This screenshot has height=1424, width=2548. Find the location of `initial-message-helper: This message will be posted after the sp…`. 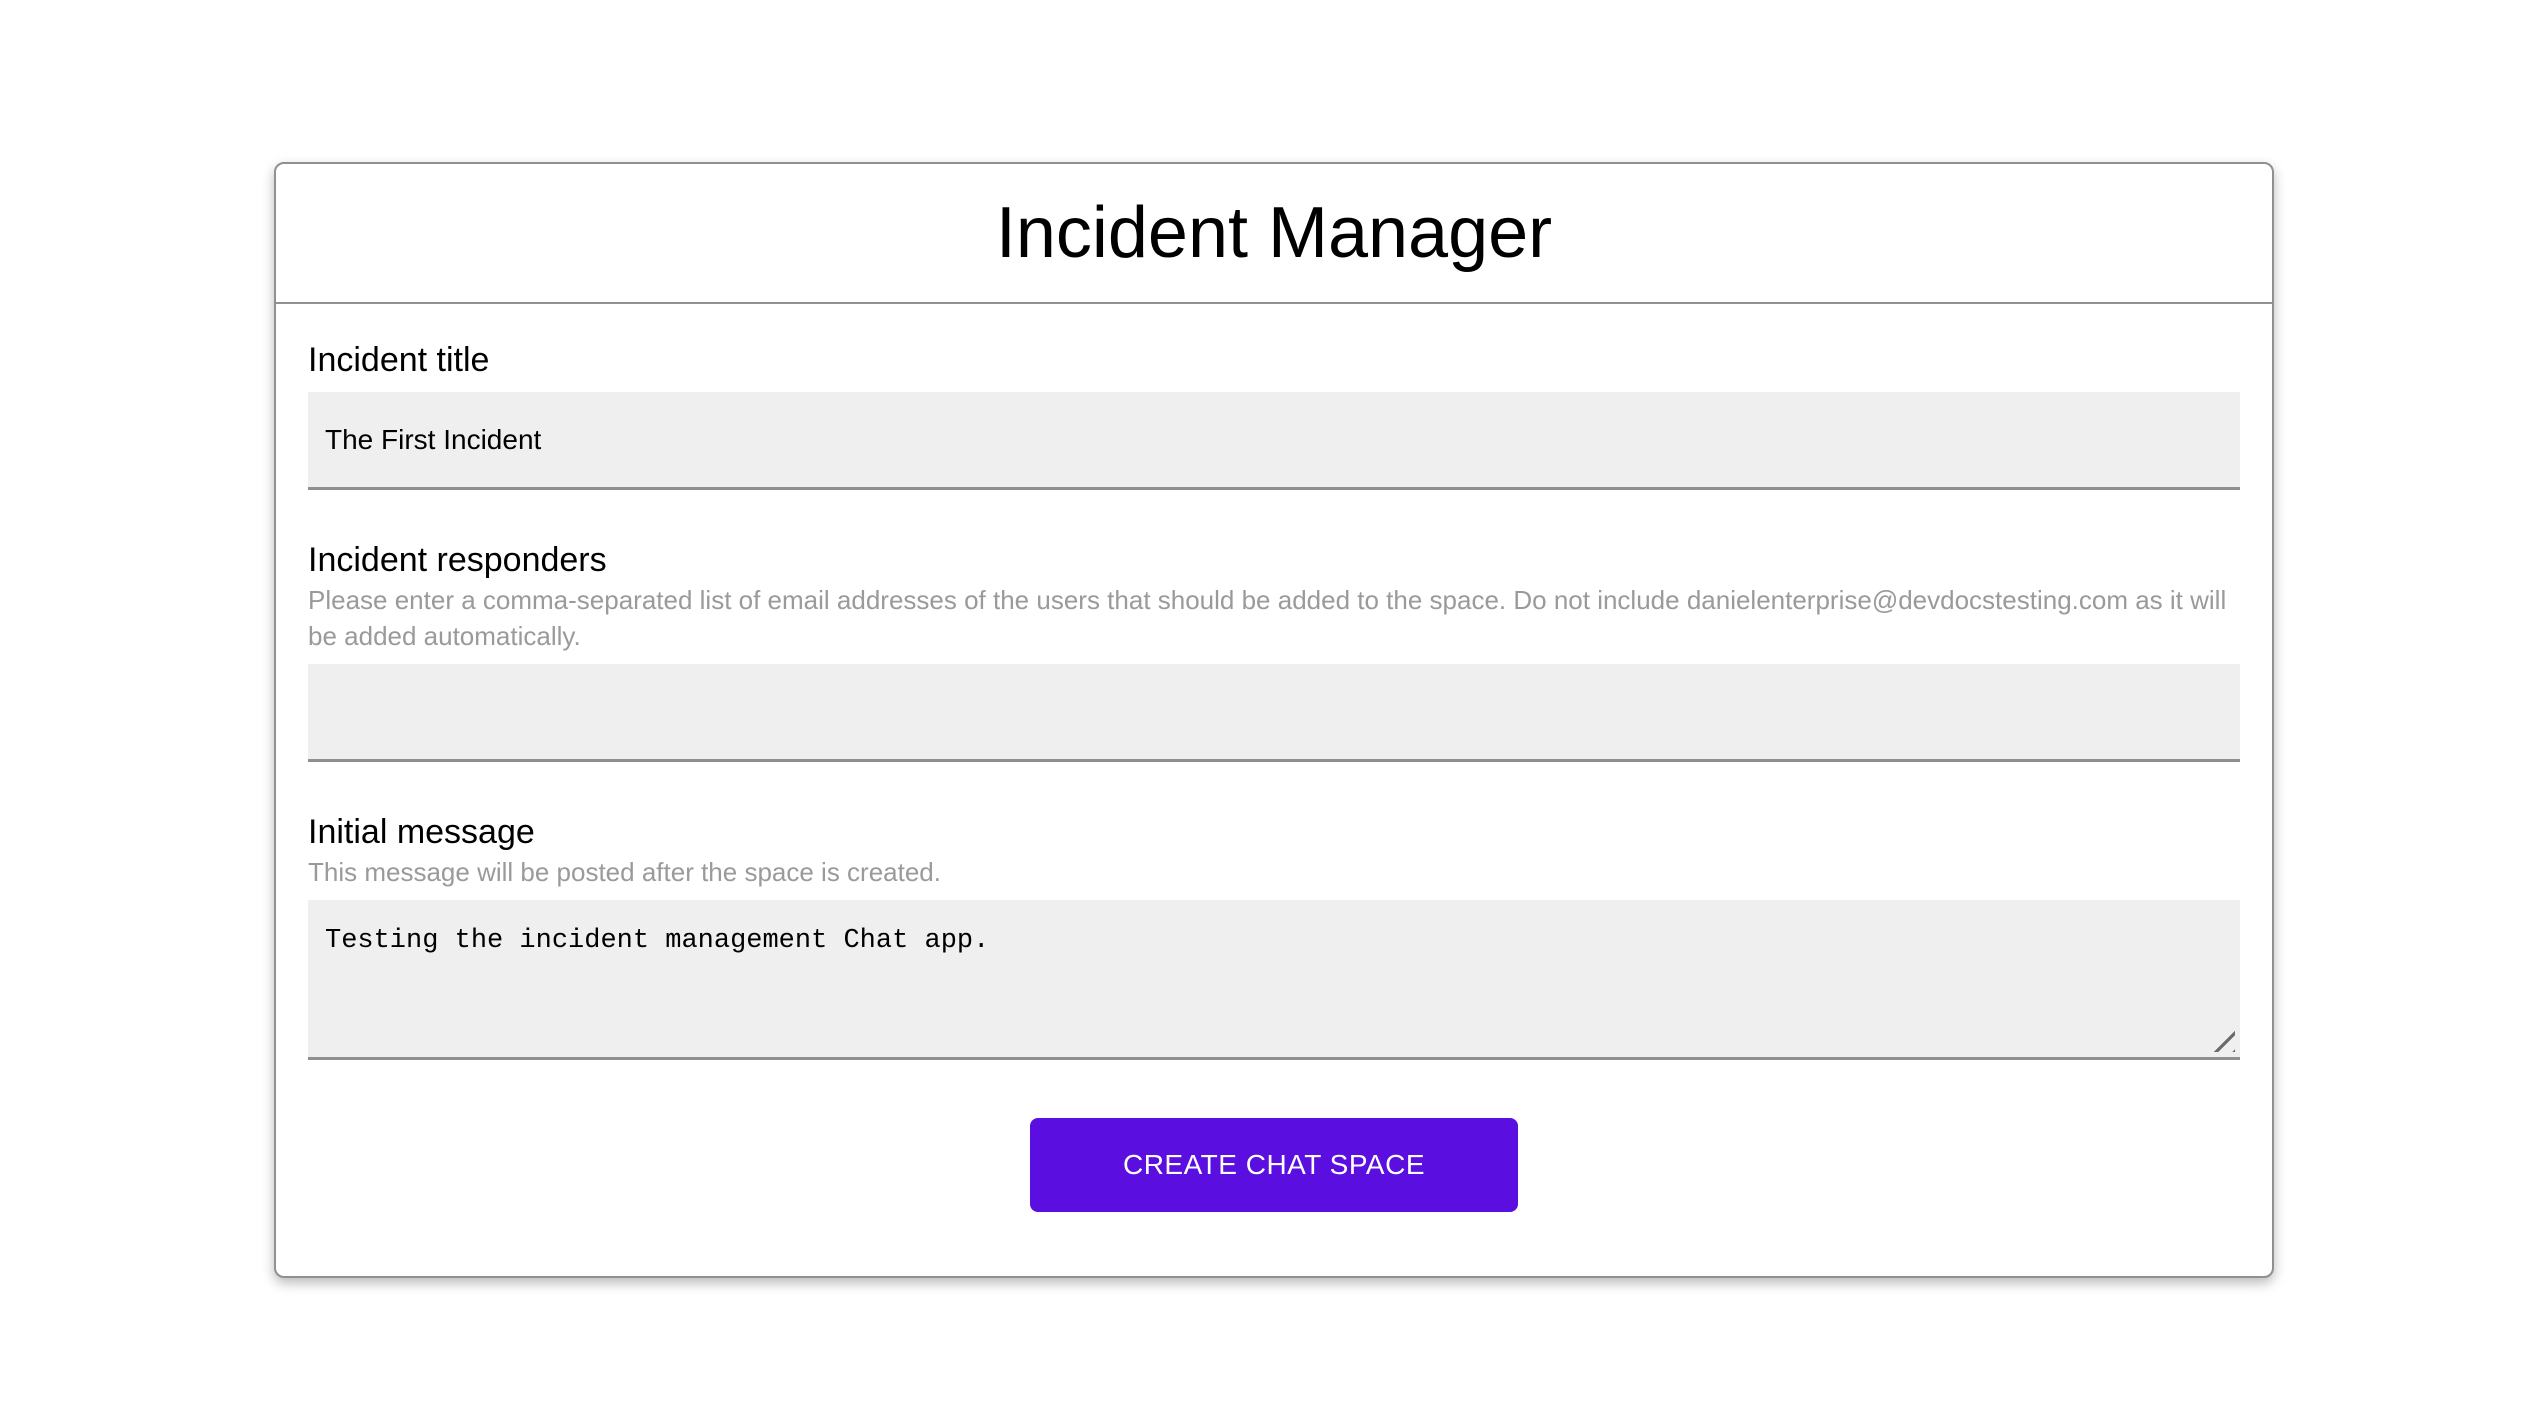

initial-message-helper: This message will be posted after the sp… is located at coordinates (624, 872).